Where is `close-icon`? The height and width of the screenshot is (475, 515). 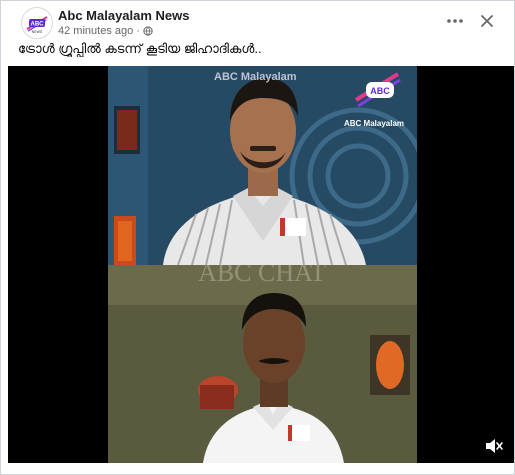
close-icon is located at coordinates (487, 21).